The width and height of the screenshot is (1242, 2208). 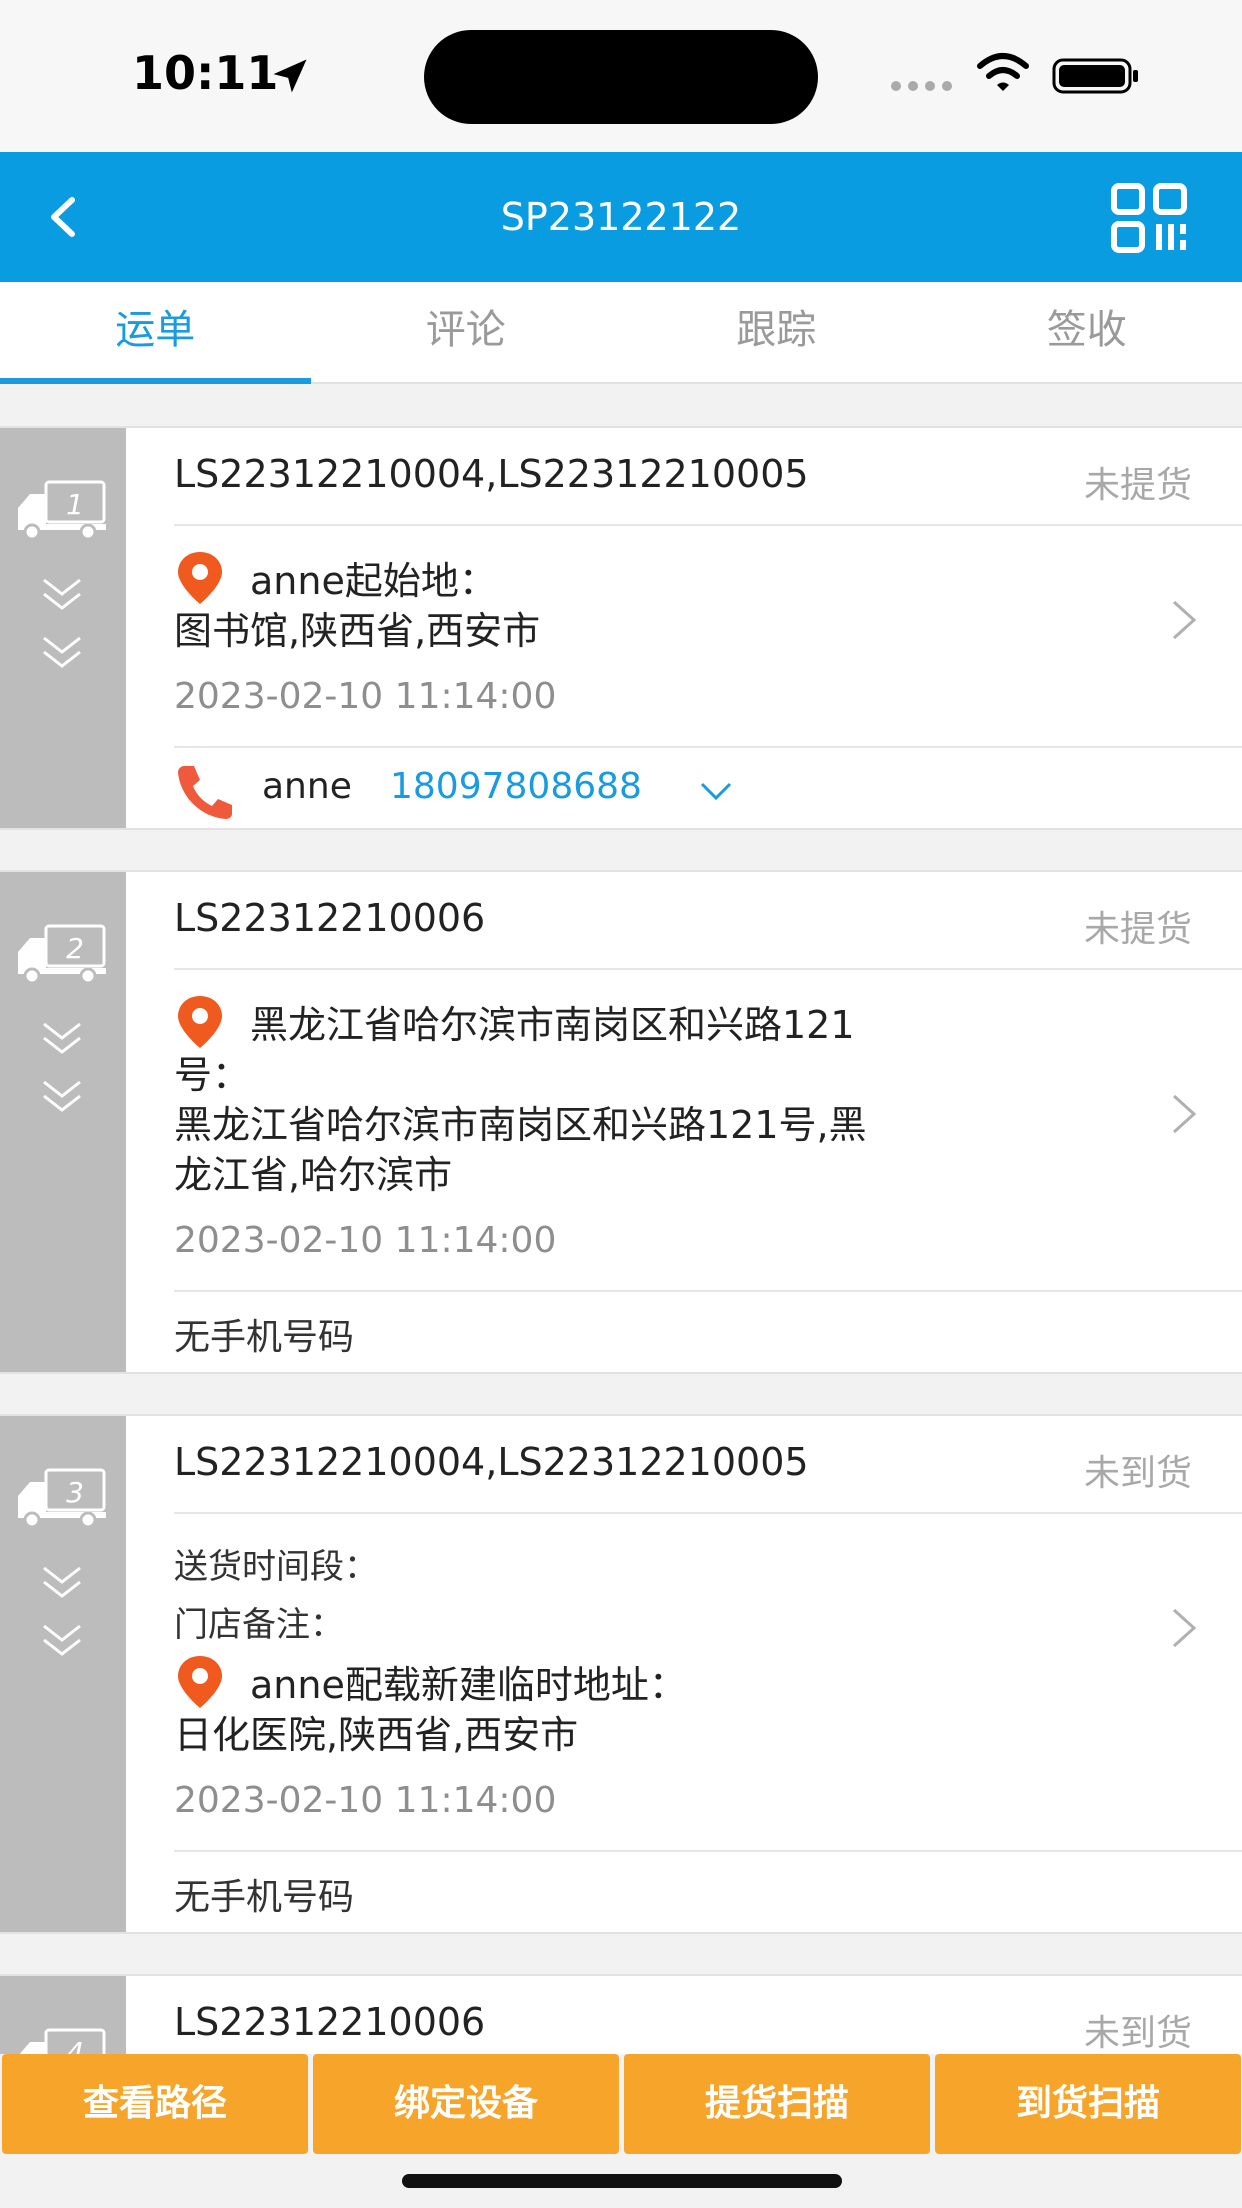 What do you see at coordinates (62, 510) in the screenshot?
I see `truck-icon: 1` at bounding box center [62, 510].